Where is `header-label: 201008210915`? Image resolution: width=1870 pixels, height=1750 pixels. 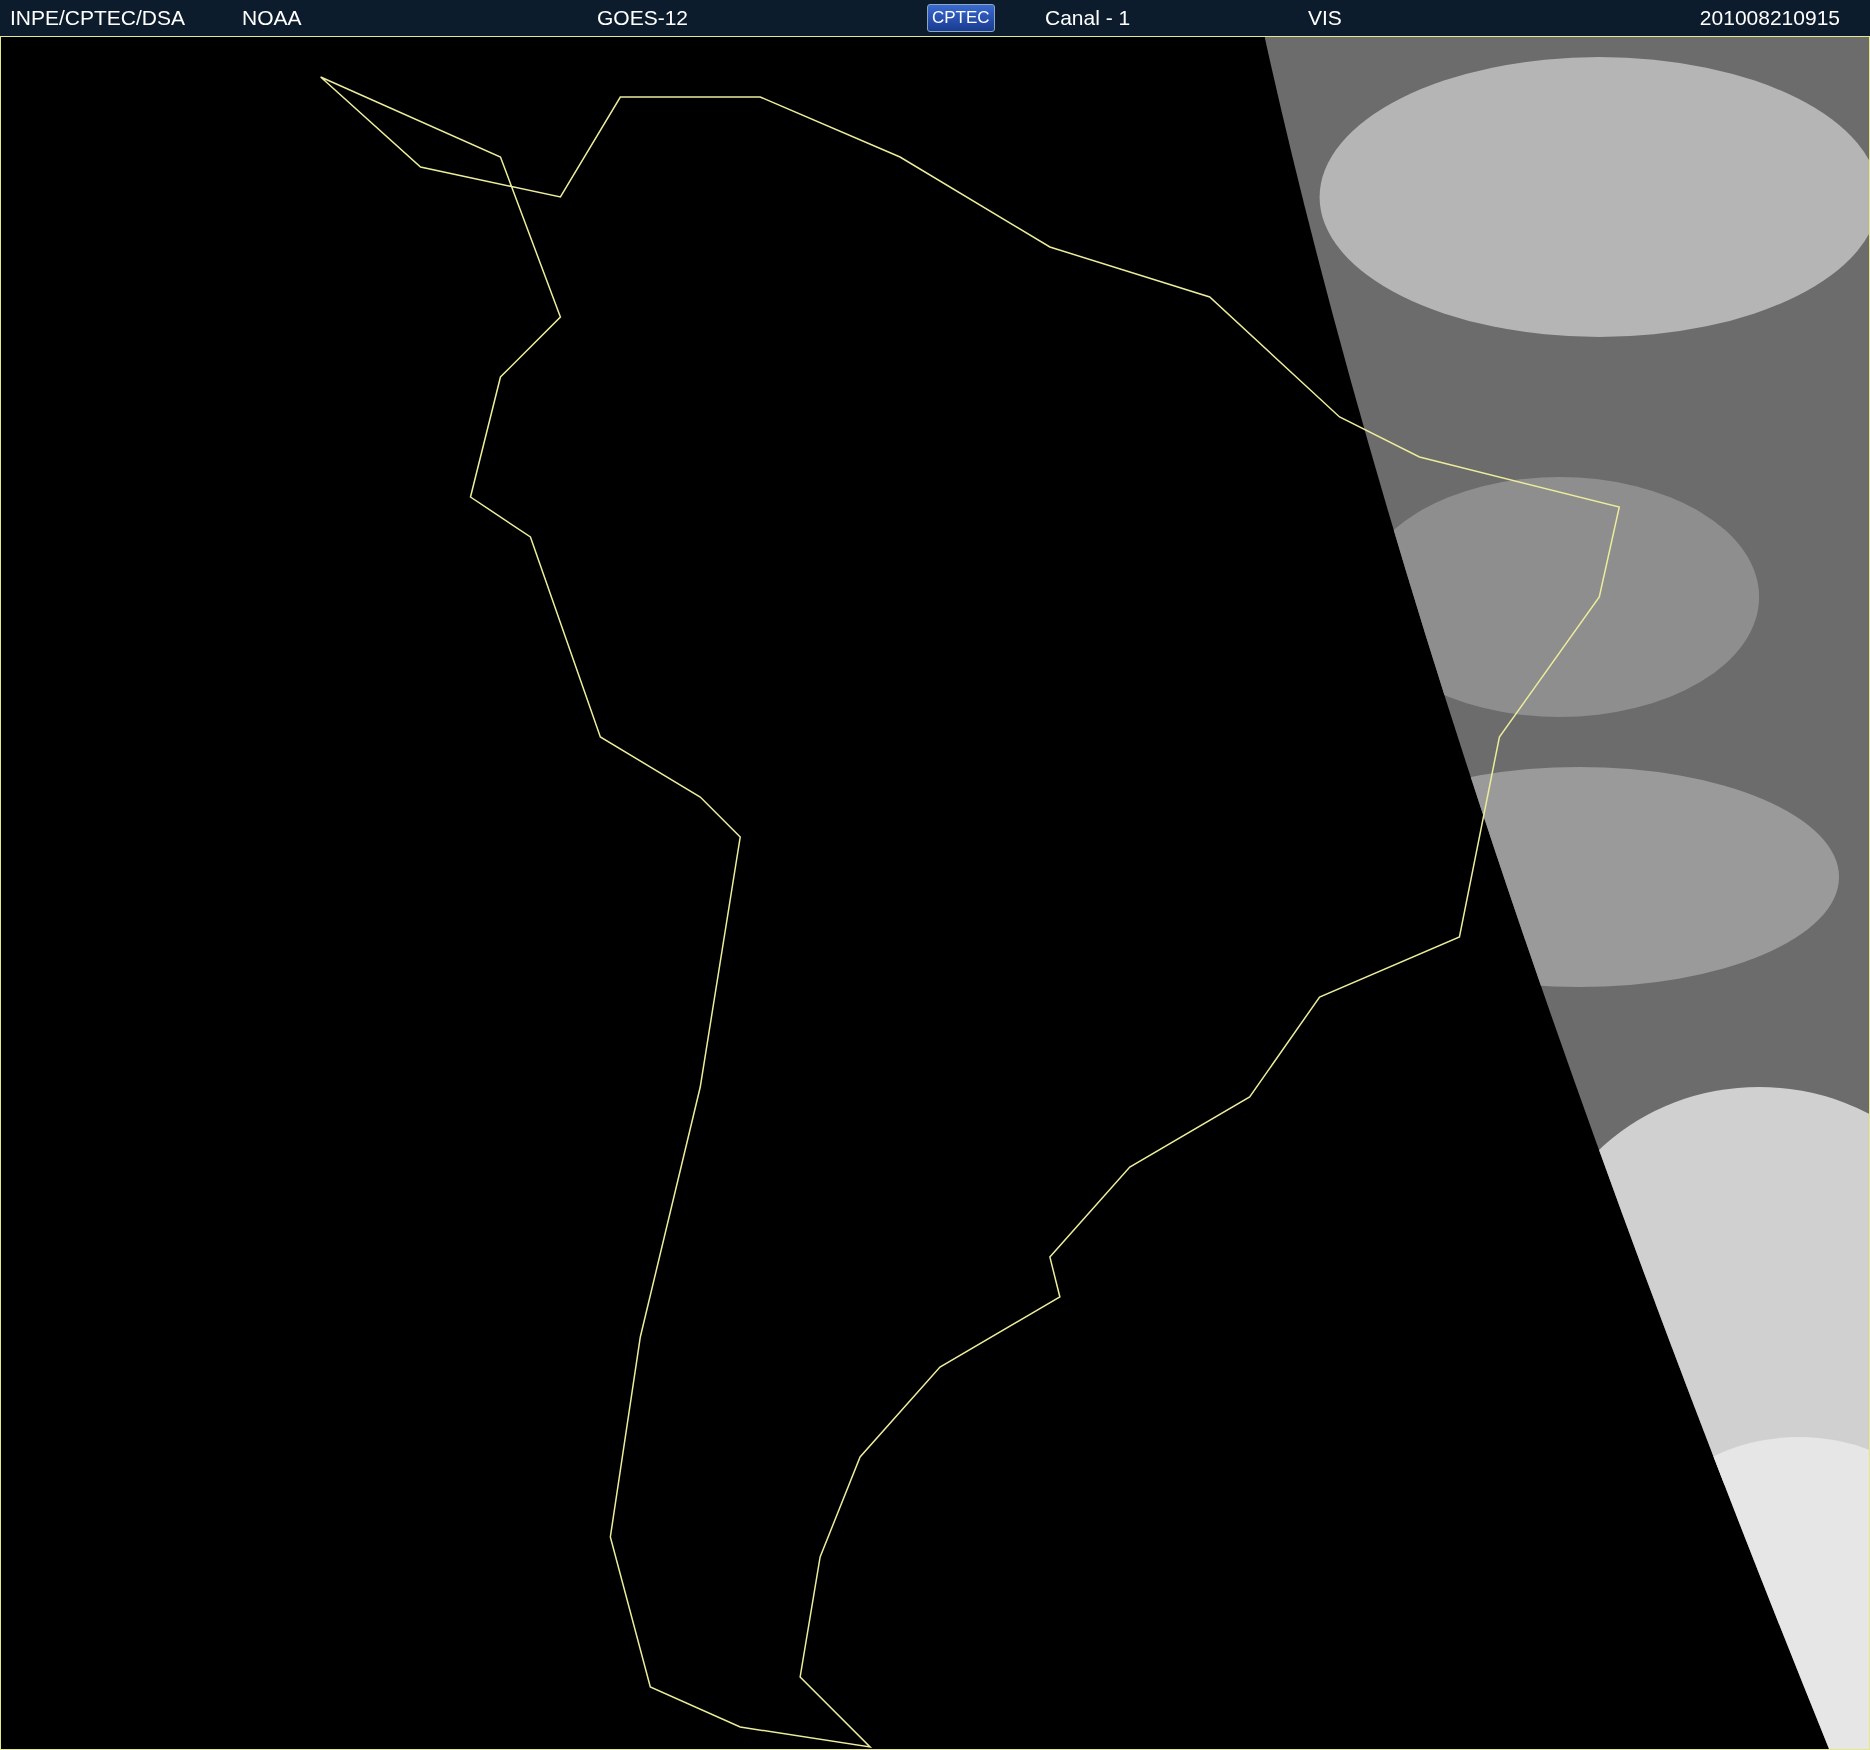
header-label: 201008210915 is located at coordinates (1769, 17).